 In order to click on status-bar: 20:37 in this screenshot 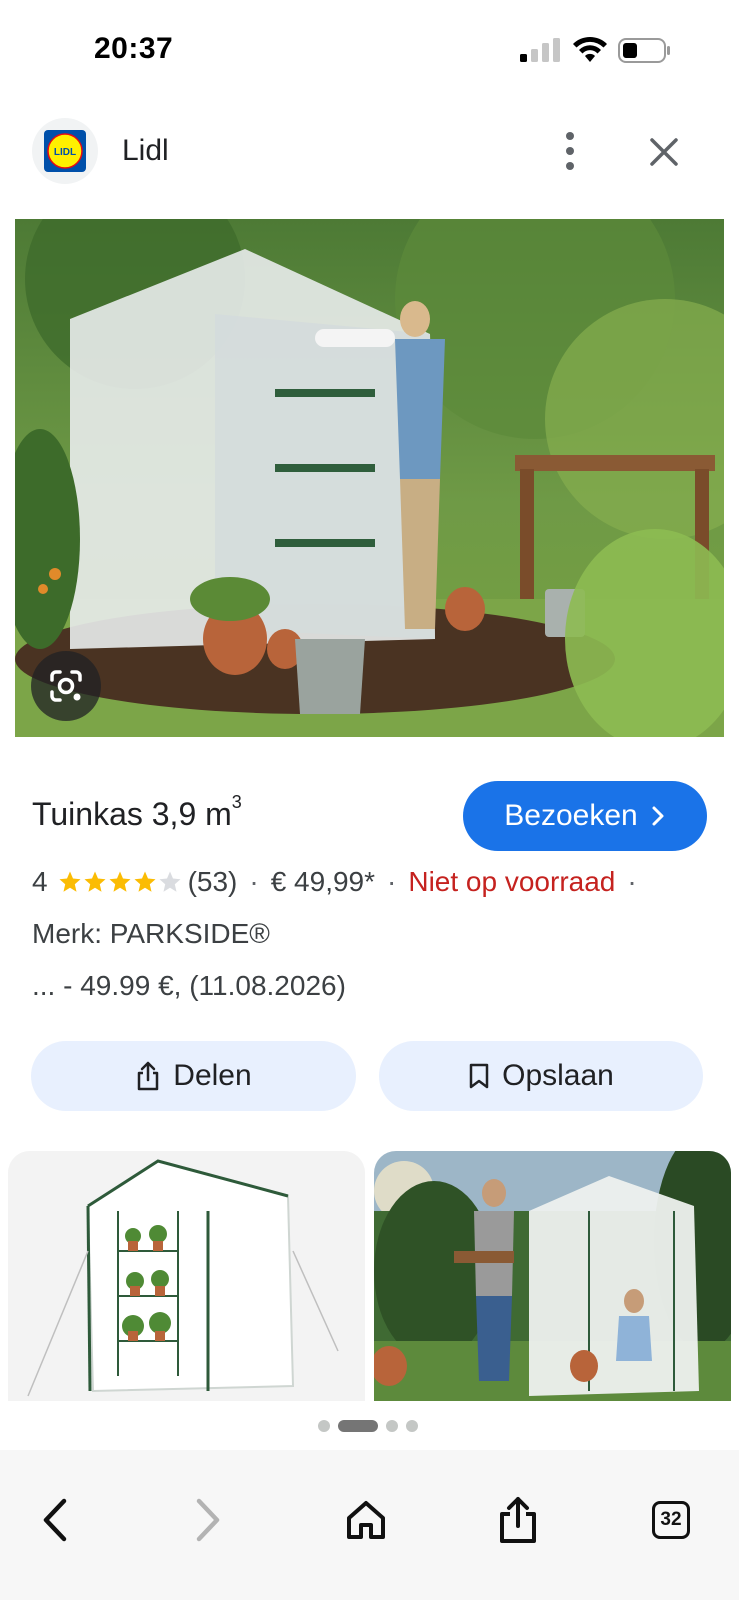, I will do `click(369, 50)`.